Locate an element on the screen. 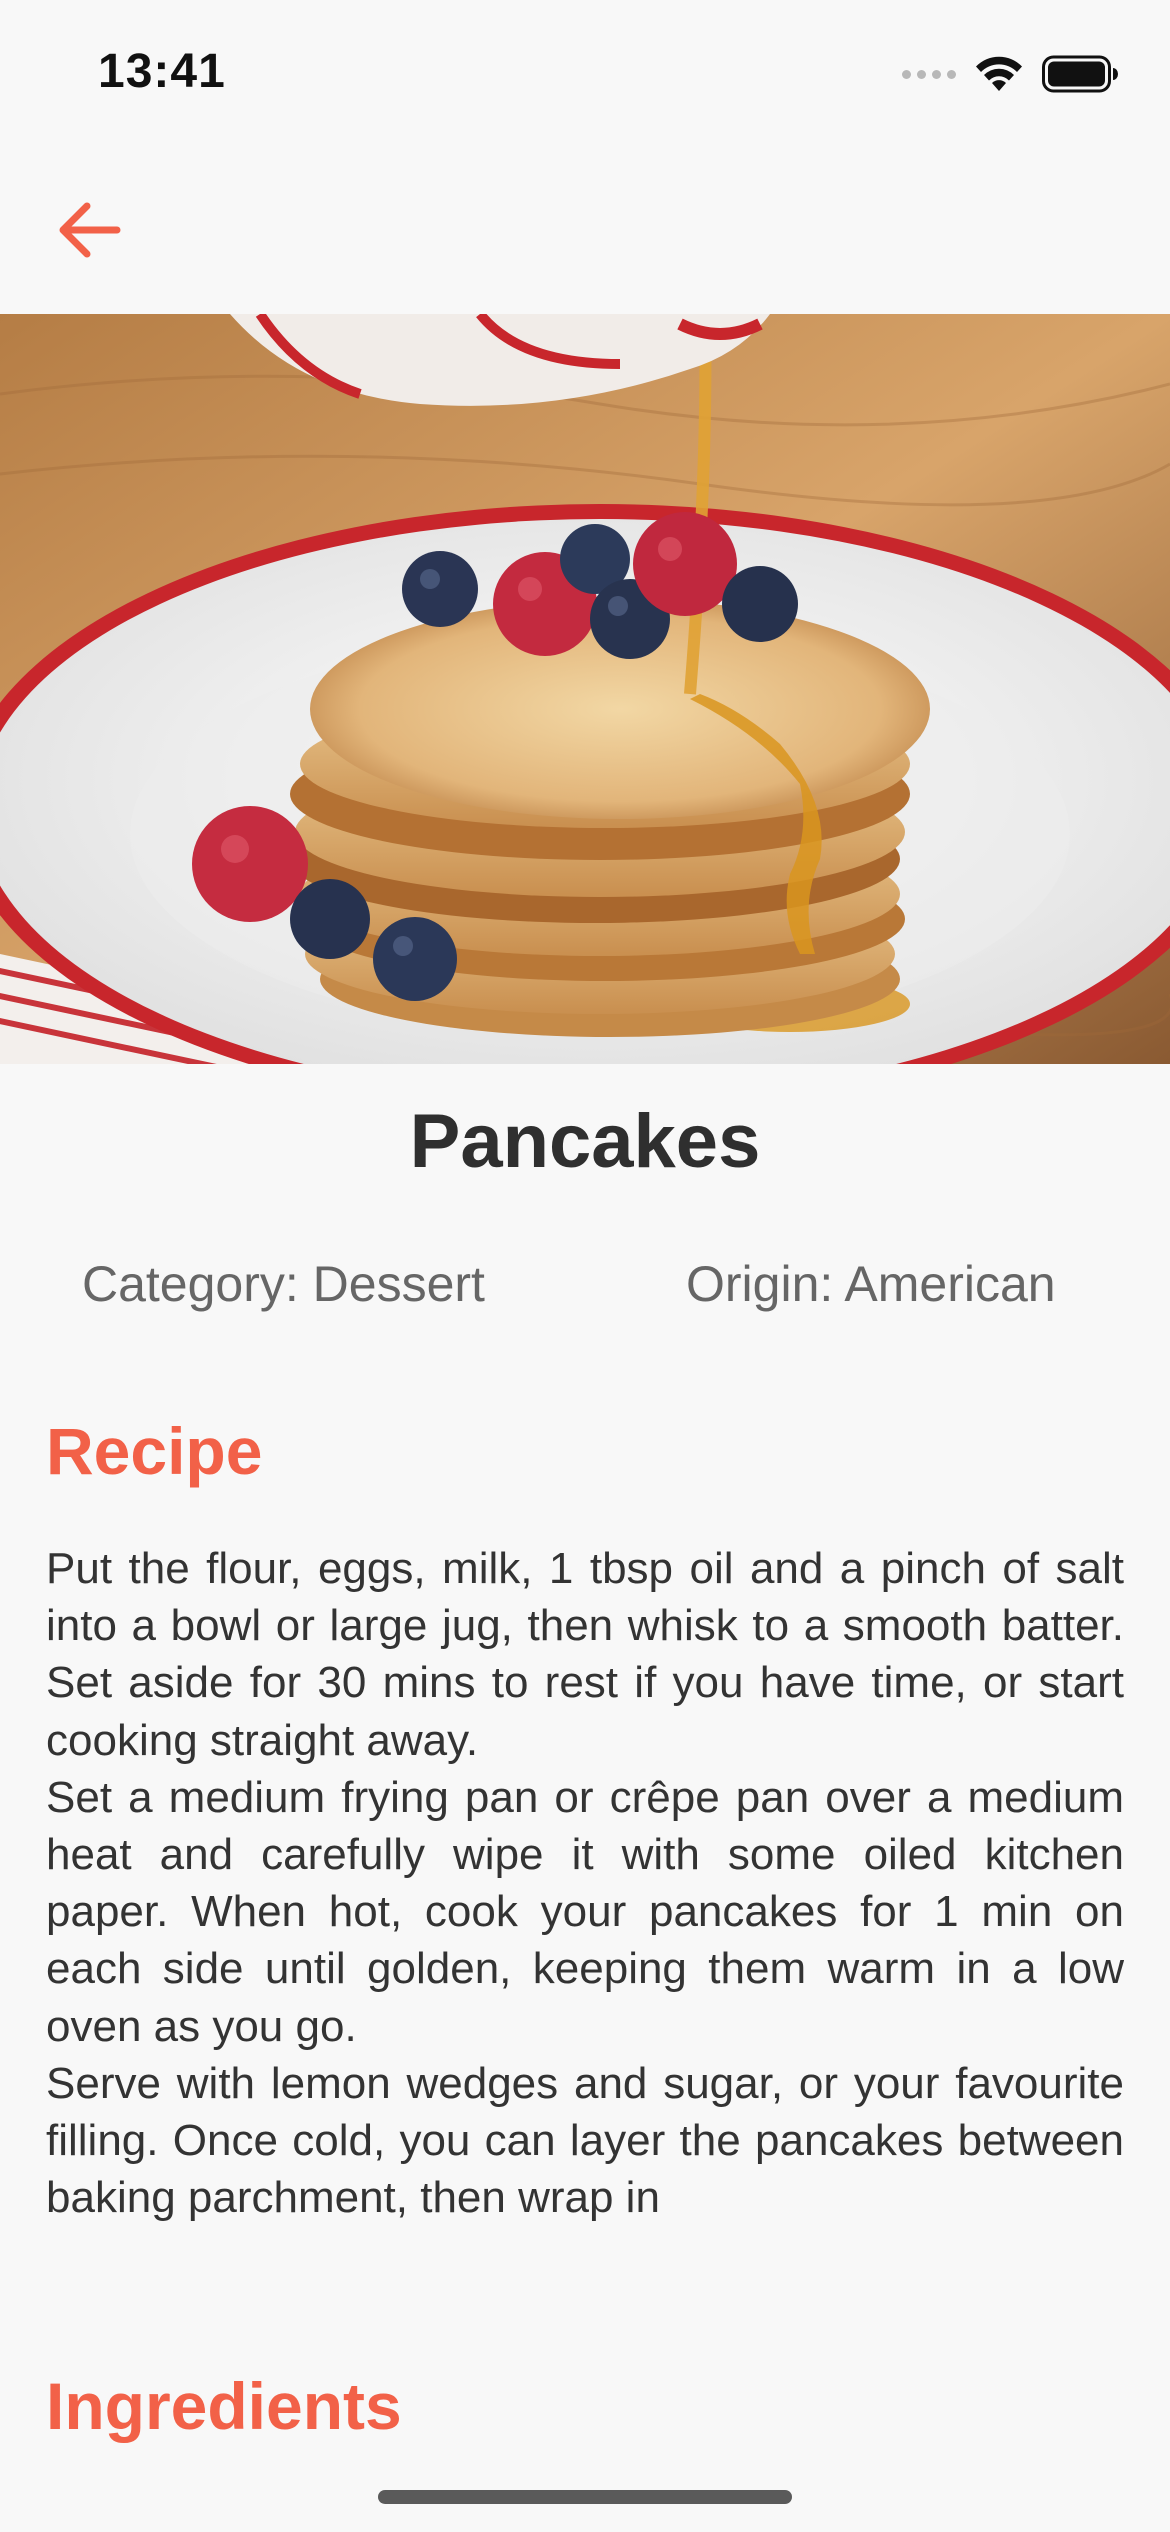 This screenshot has height=2532, width=1170. meal-category: Category: Dessert is located at coordinates (283, 1284).